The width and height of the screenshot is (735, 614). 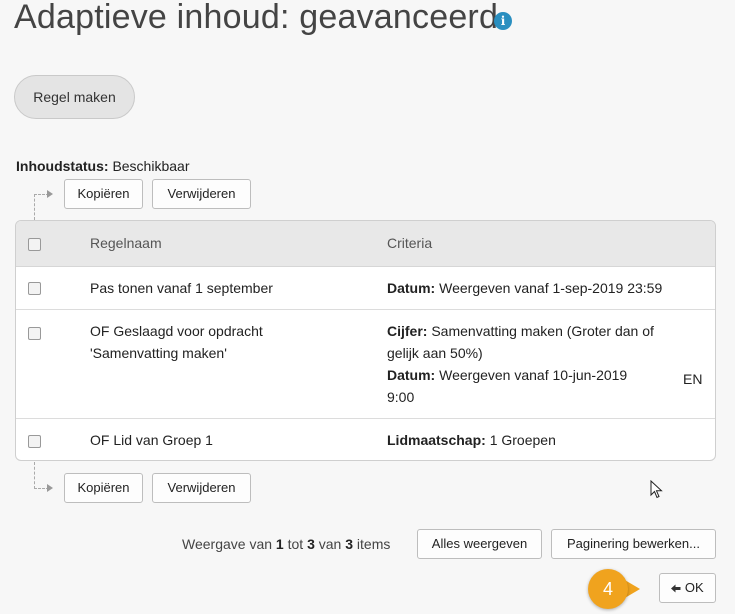 I want to click on ok-label: OK, so click(x=694, y=587).